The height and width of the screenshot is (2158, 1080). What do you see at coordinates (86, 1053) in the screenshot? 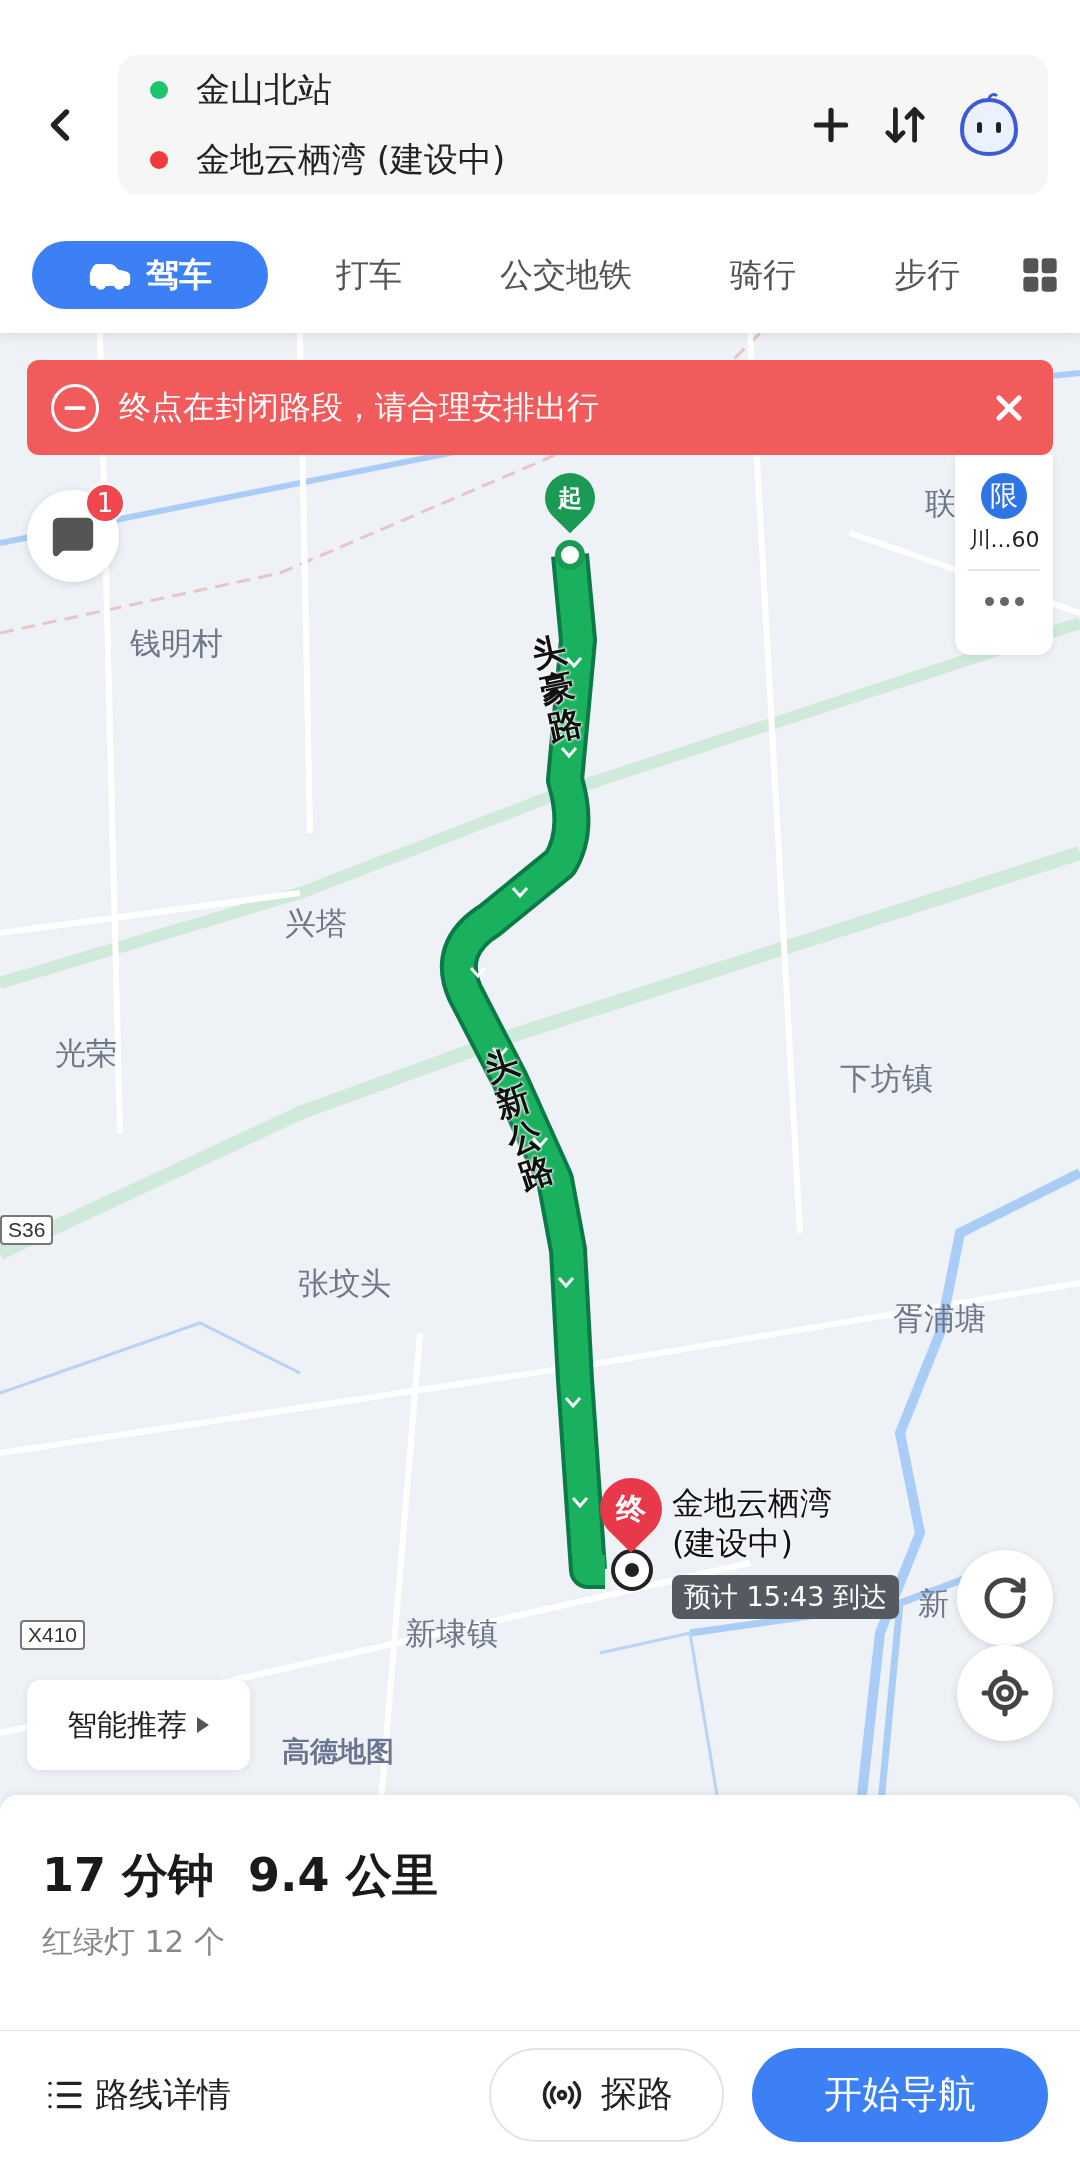
I see `place-label: 光荣` at bounding box center [86, 1053].